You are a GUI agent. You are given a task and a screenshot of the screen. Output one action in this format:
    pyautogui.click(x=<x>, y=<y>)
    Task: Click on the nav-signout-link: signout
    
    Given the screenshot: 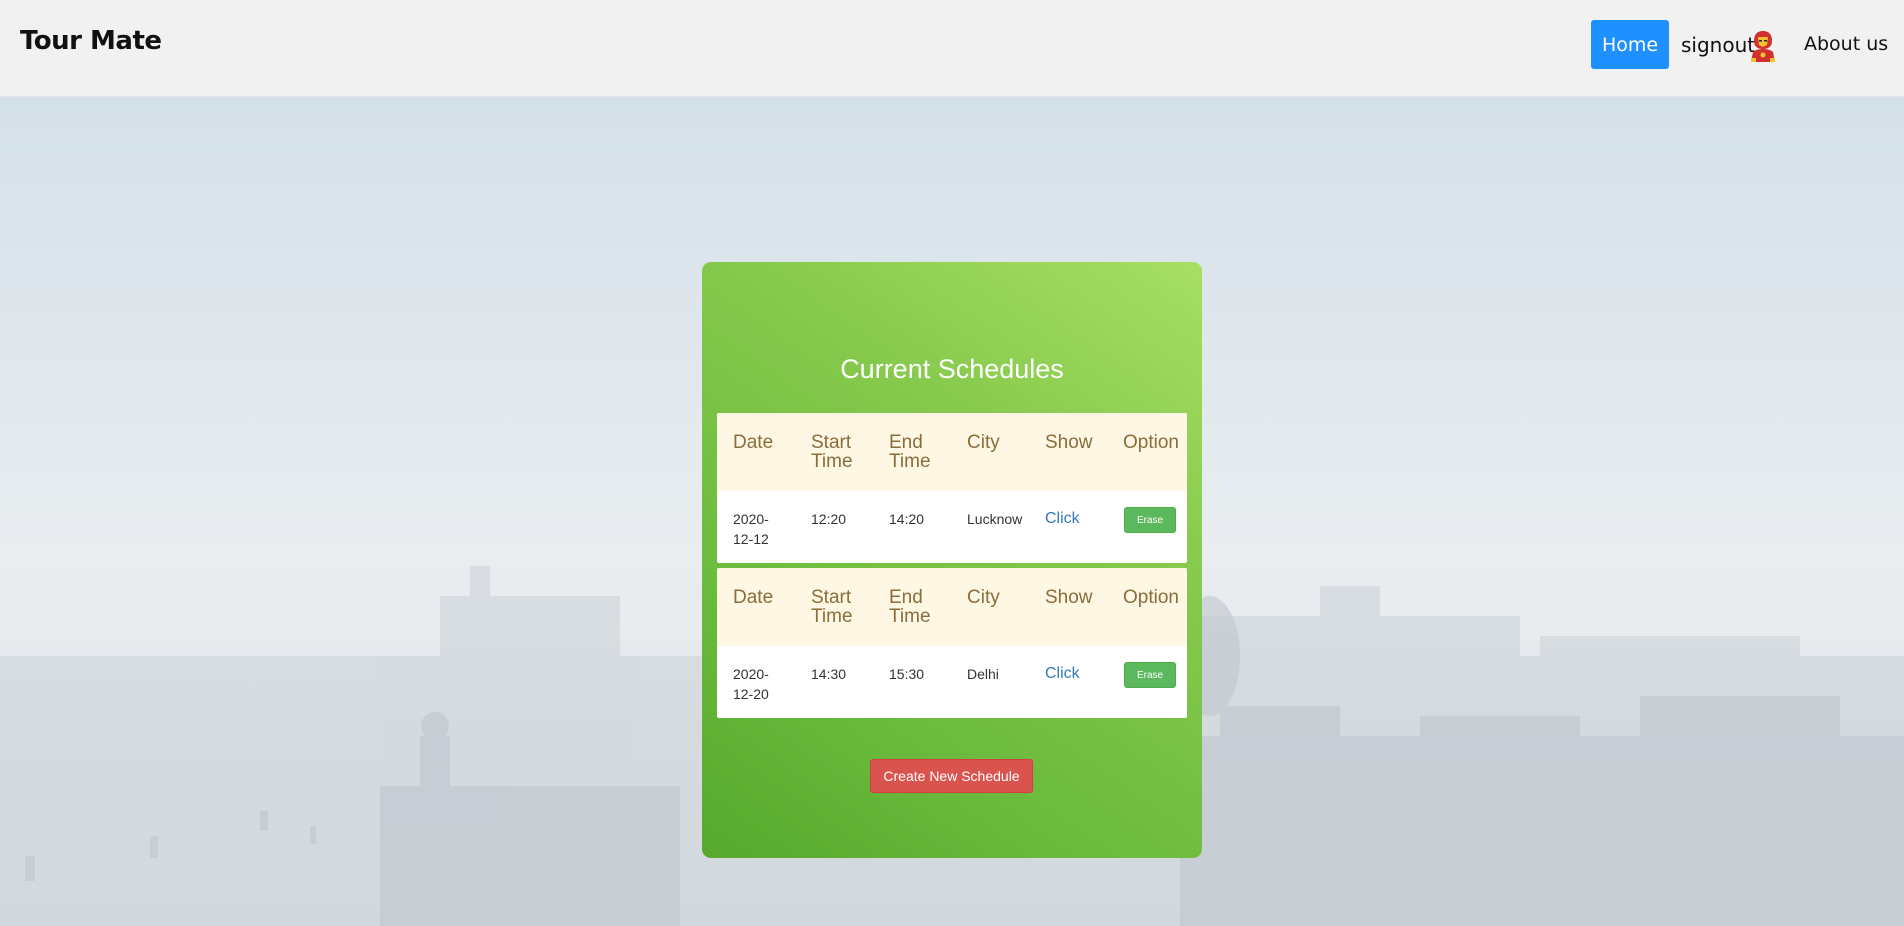 What is the action you would take?
    pyautogui.click(x=1718, y=45)
    